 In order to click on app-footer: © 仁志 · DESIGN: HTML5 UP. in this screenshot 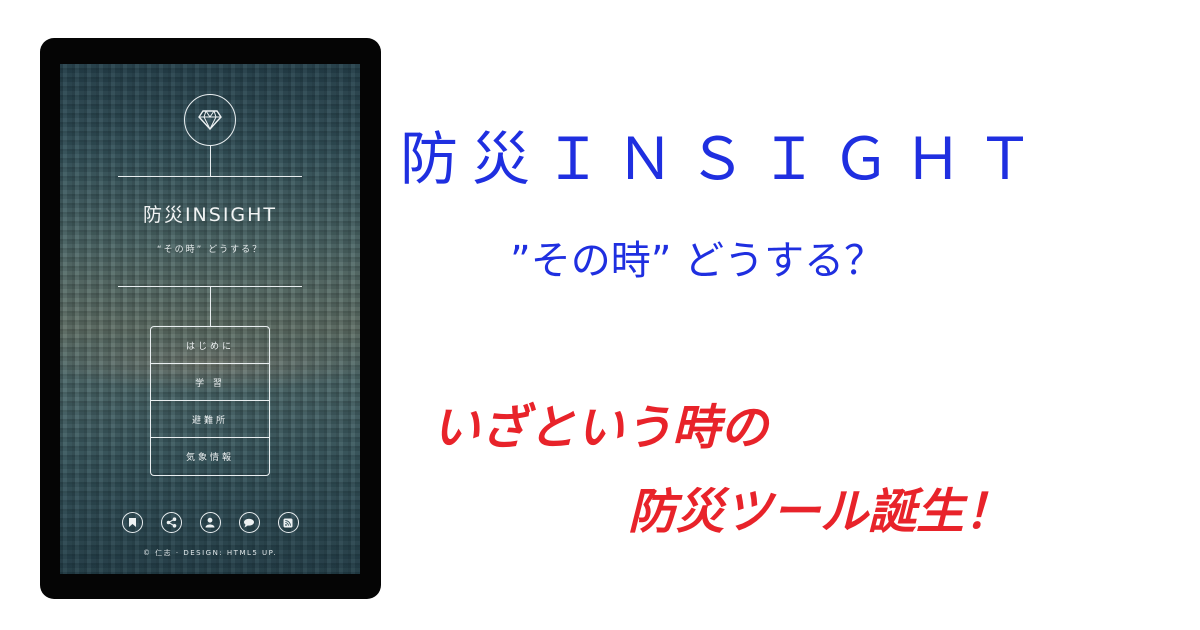, I will do `click(210, 553)`.